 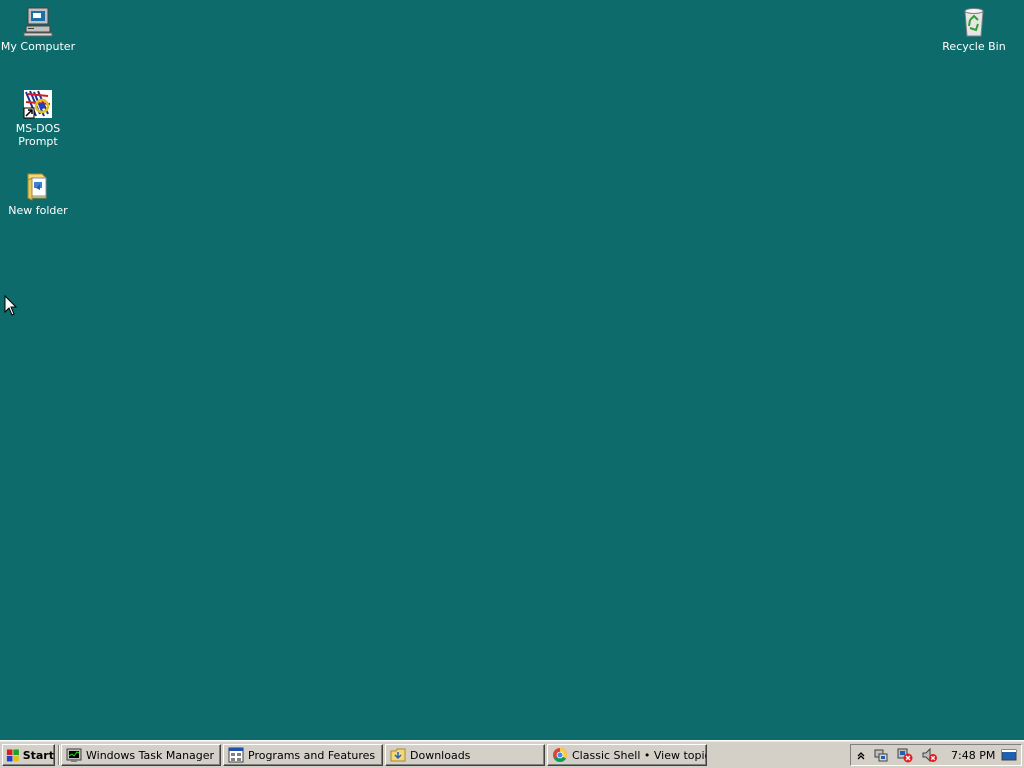 I want to click on network-icon, so click(x=881, y=755).